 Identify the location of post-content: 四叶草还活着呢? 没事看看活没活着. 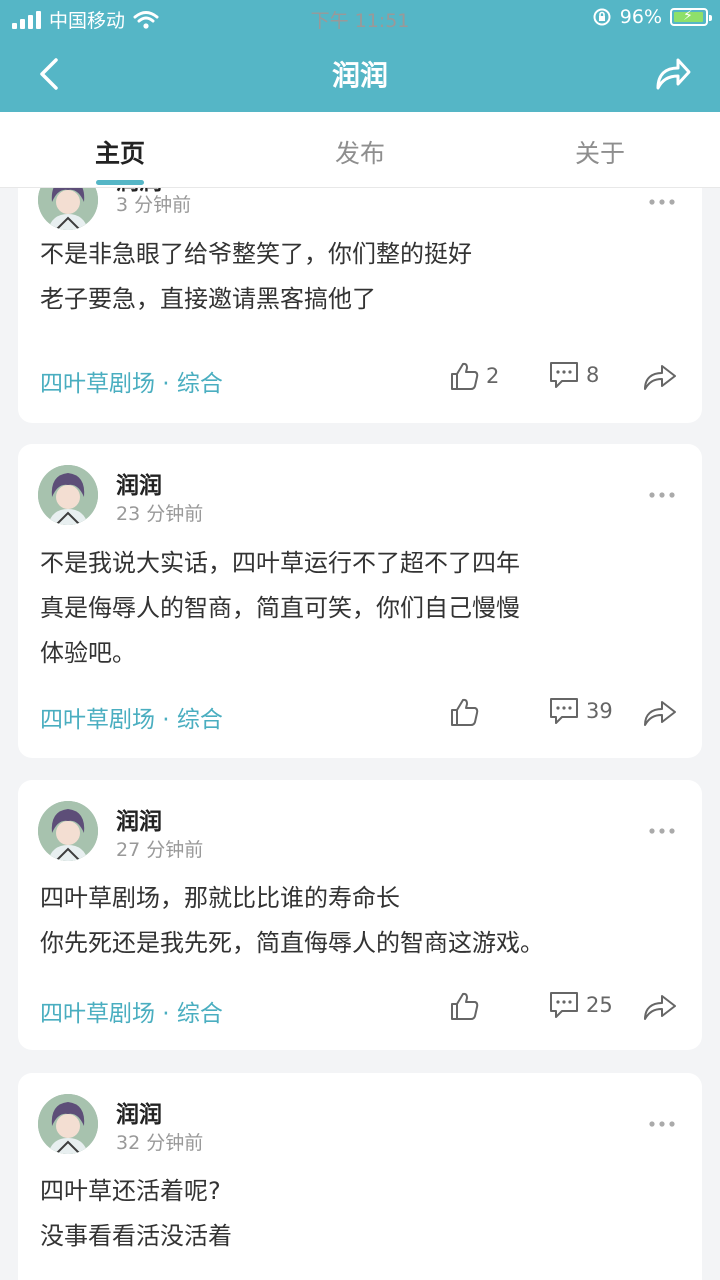
(350, 1214).